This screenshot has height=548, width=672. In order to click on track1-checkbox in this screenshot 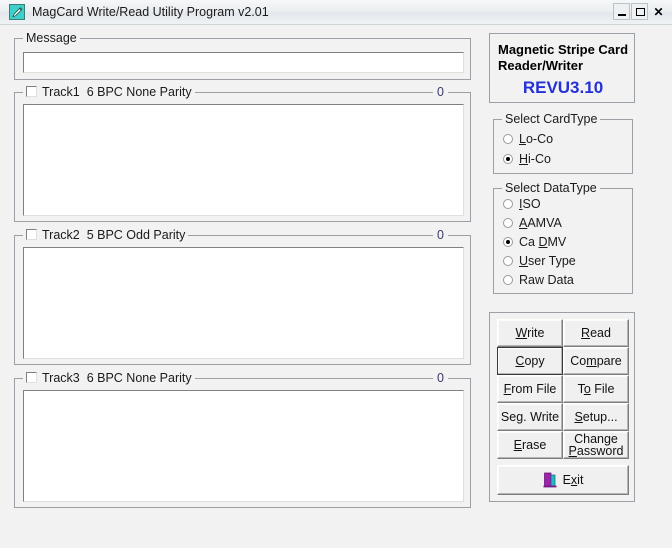, I will do `click(31, 91)`.